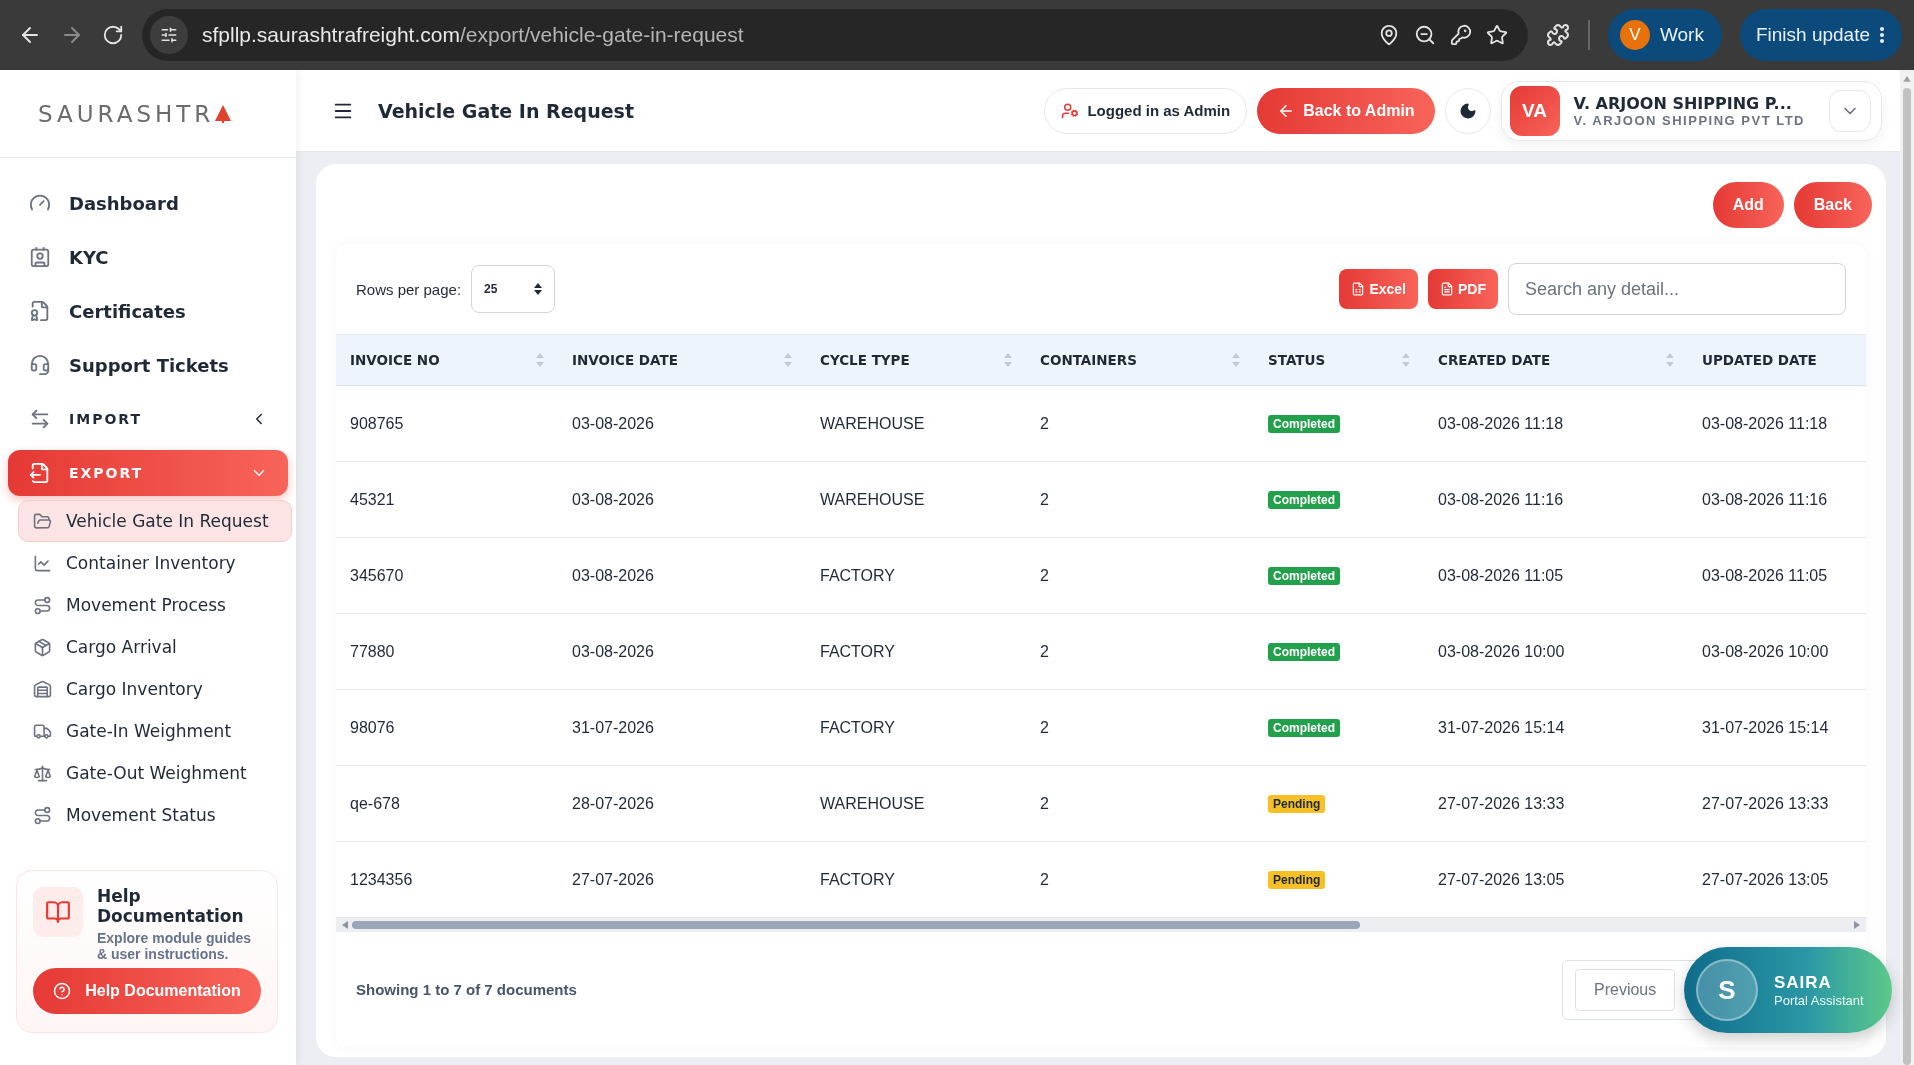 Image resolution: width=1914 pixels, height=1065 pixels. What do you see at coordinates (40, 473) in the screenshot?
I see `file-export-icon` at bounding box center [40, 473].